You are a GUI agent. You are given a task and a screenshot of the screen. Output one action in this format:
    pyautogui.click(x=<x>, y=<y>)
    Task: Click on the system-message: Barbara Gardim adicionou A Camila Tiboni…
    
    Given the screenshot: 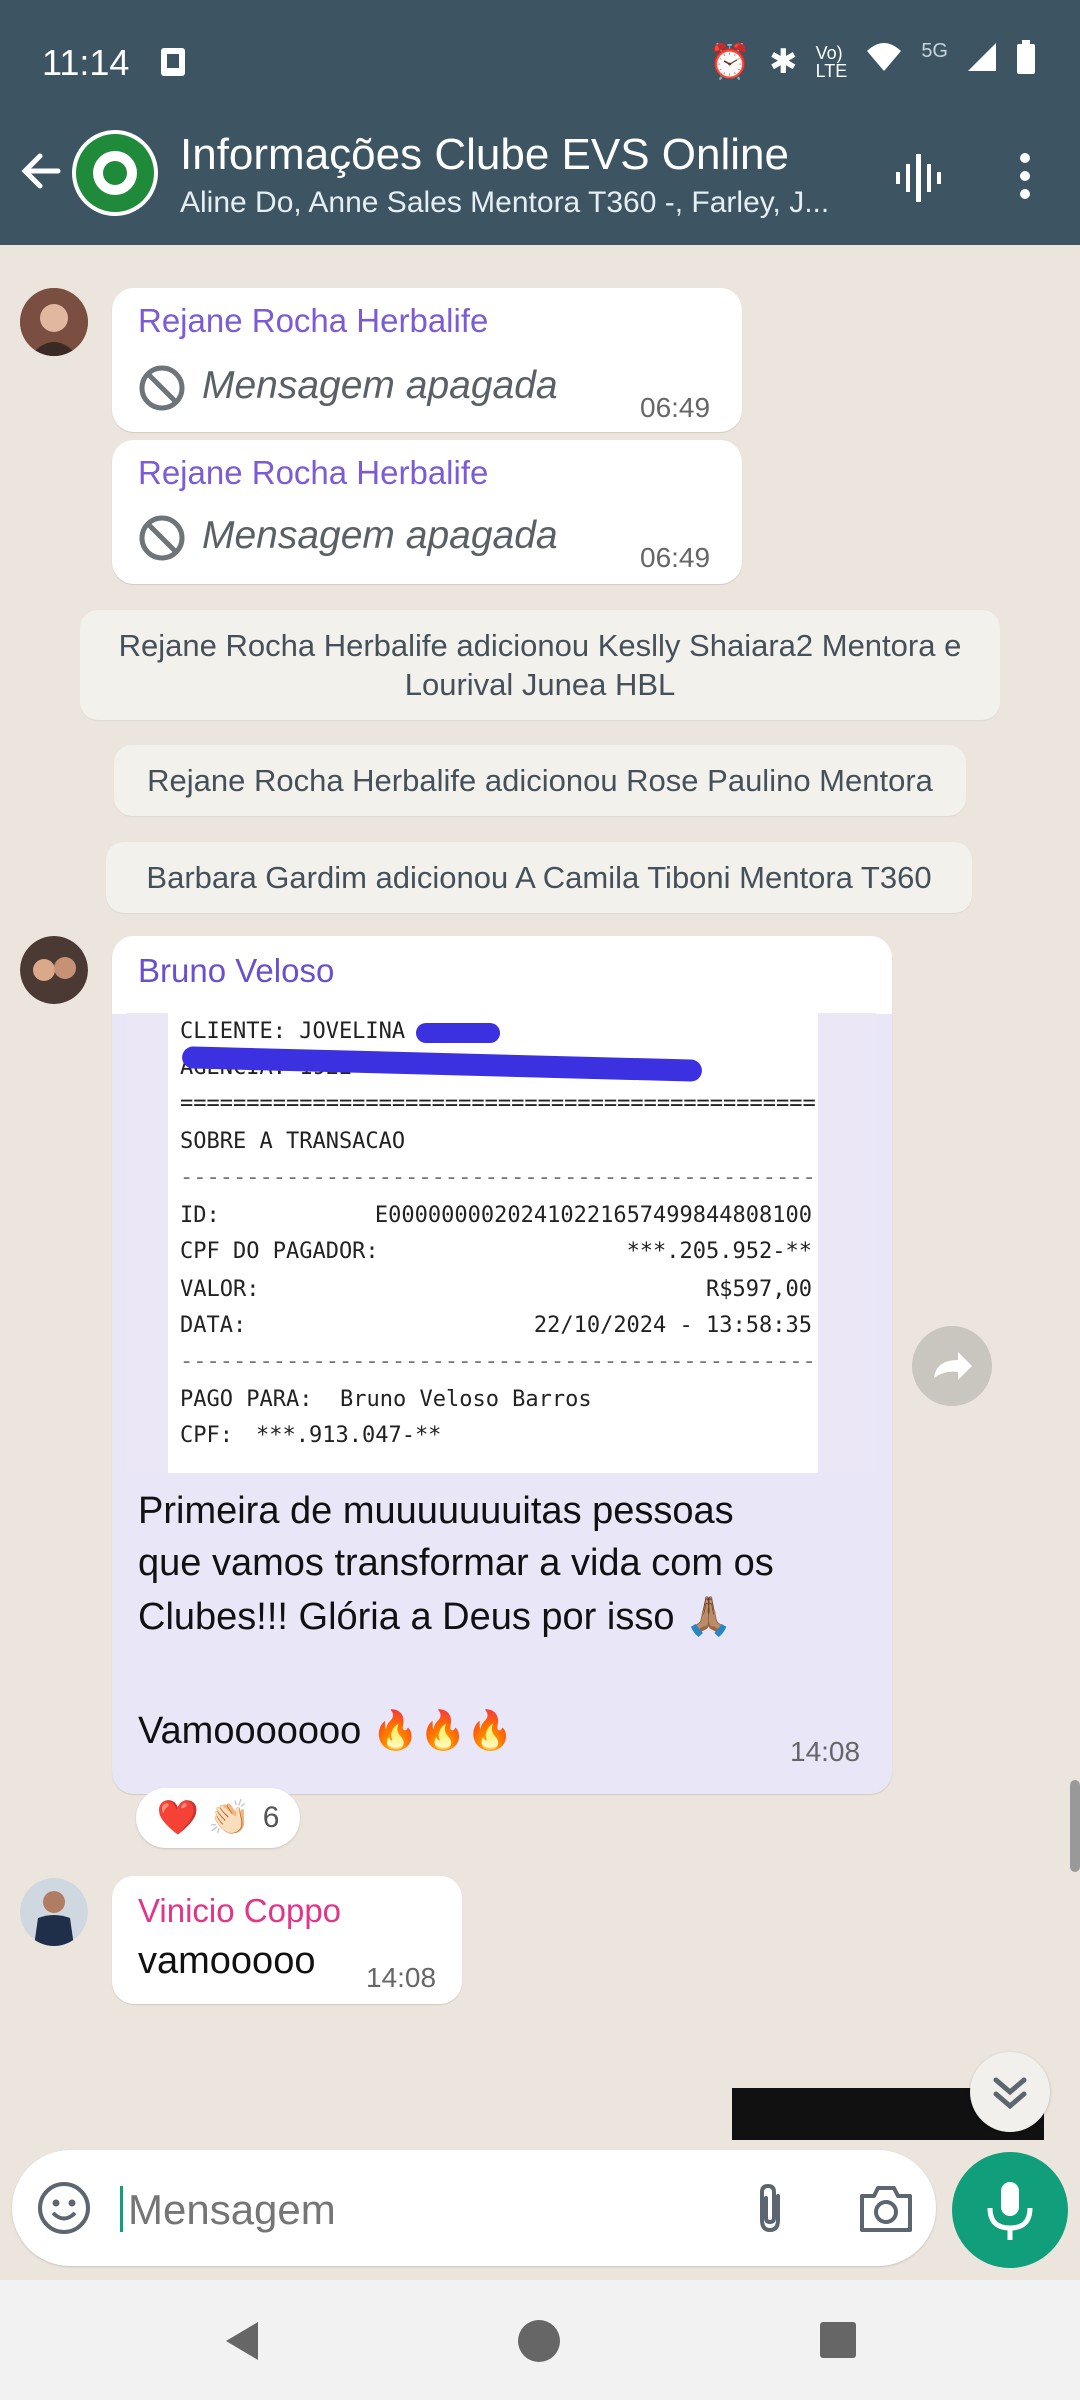 What is the action you would take?
    pyautogui.click(x=539, y=877)
    